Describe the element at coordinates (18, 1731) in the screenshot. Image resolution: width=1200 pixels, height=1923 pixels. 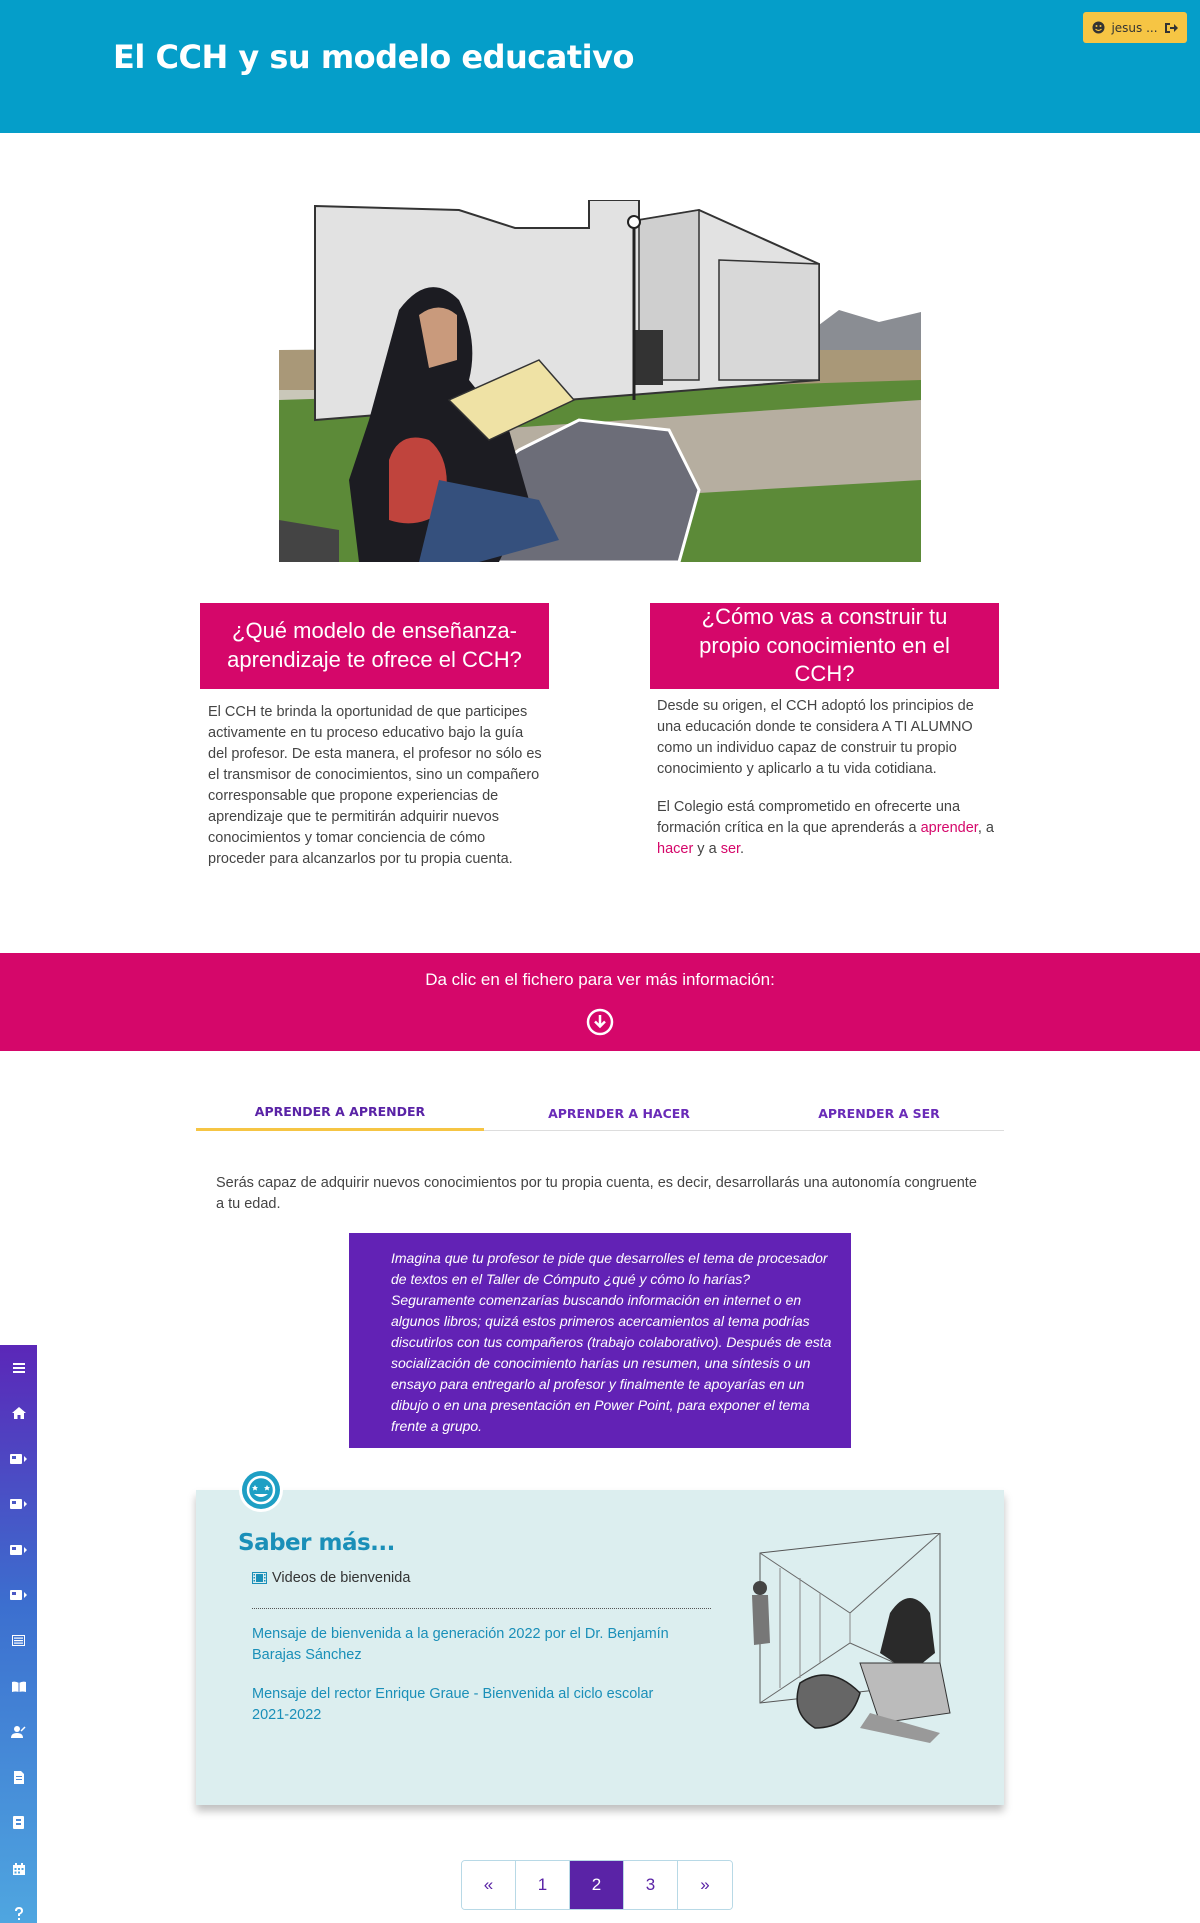
I see `user-icon` at that location.